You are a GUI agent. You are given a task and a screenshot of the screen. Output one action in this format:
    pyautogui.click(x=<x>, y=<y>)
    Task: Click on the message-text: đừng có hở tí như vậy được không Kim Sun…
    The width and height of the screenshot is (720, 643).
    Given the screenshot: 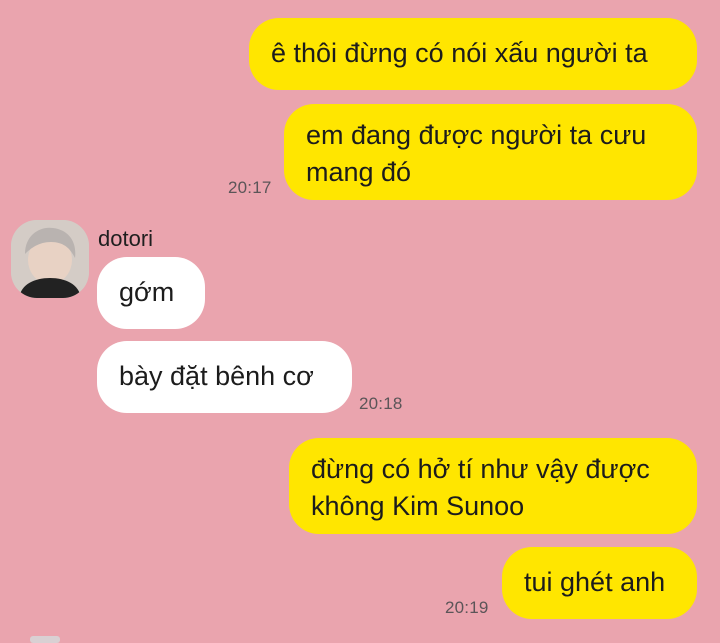 What is the action you would take?
    pyautogui.click(x=480, y=487)
    